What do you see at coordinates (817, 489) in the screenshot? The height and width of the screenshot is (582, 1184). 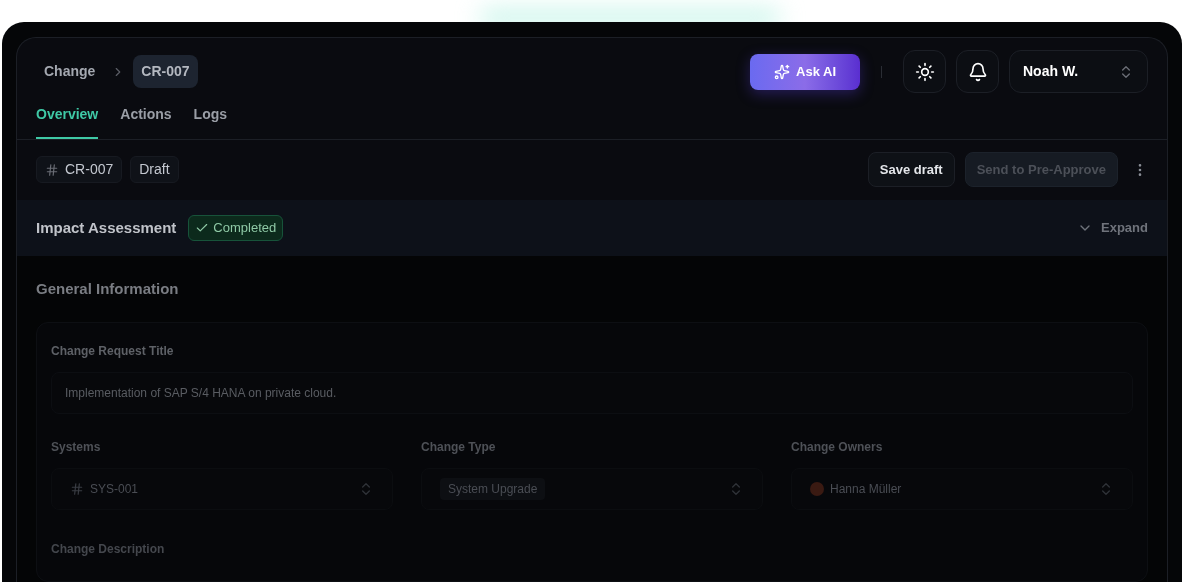 I see `avatar-icon` at bounding box center [817, 489].